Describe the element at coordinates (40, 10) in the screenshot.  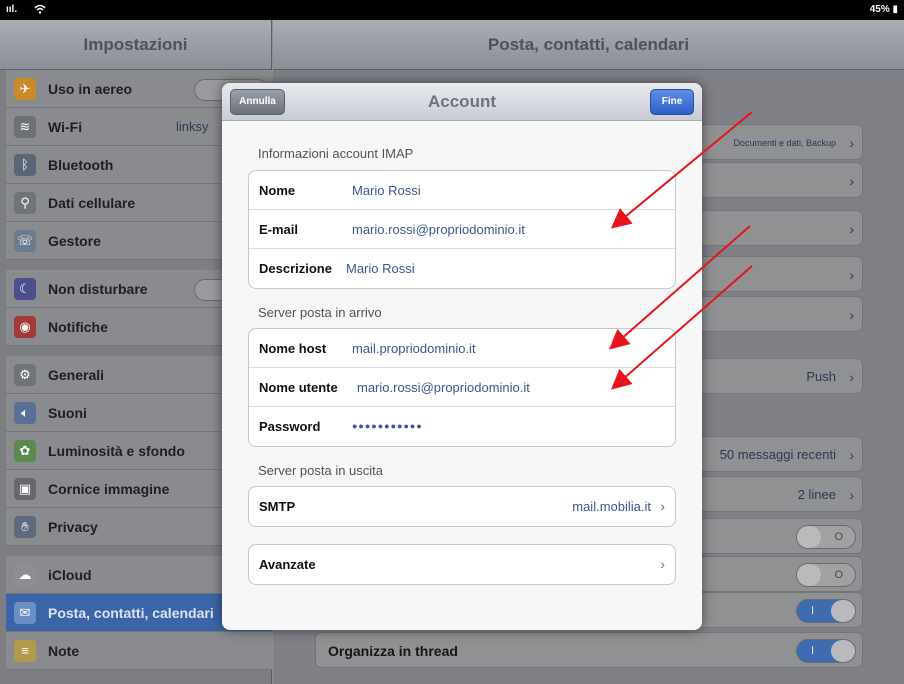
I see `wifi-icon` at that location.